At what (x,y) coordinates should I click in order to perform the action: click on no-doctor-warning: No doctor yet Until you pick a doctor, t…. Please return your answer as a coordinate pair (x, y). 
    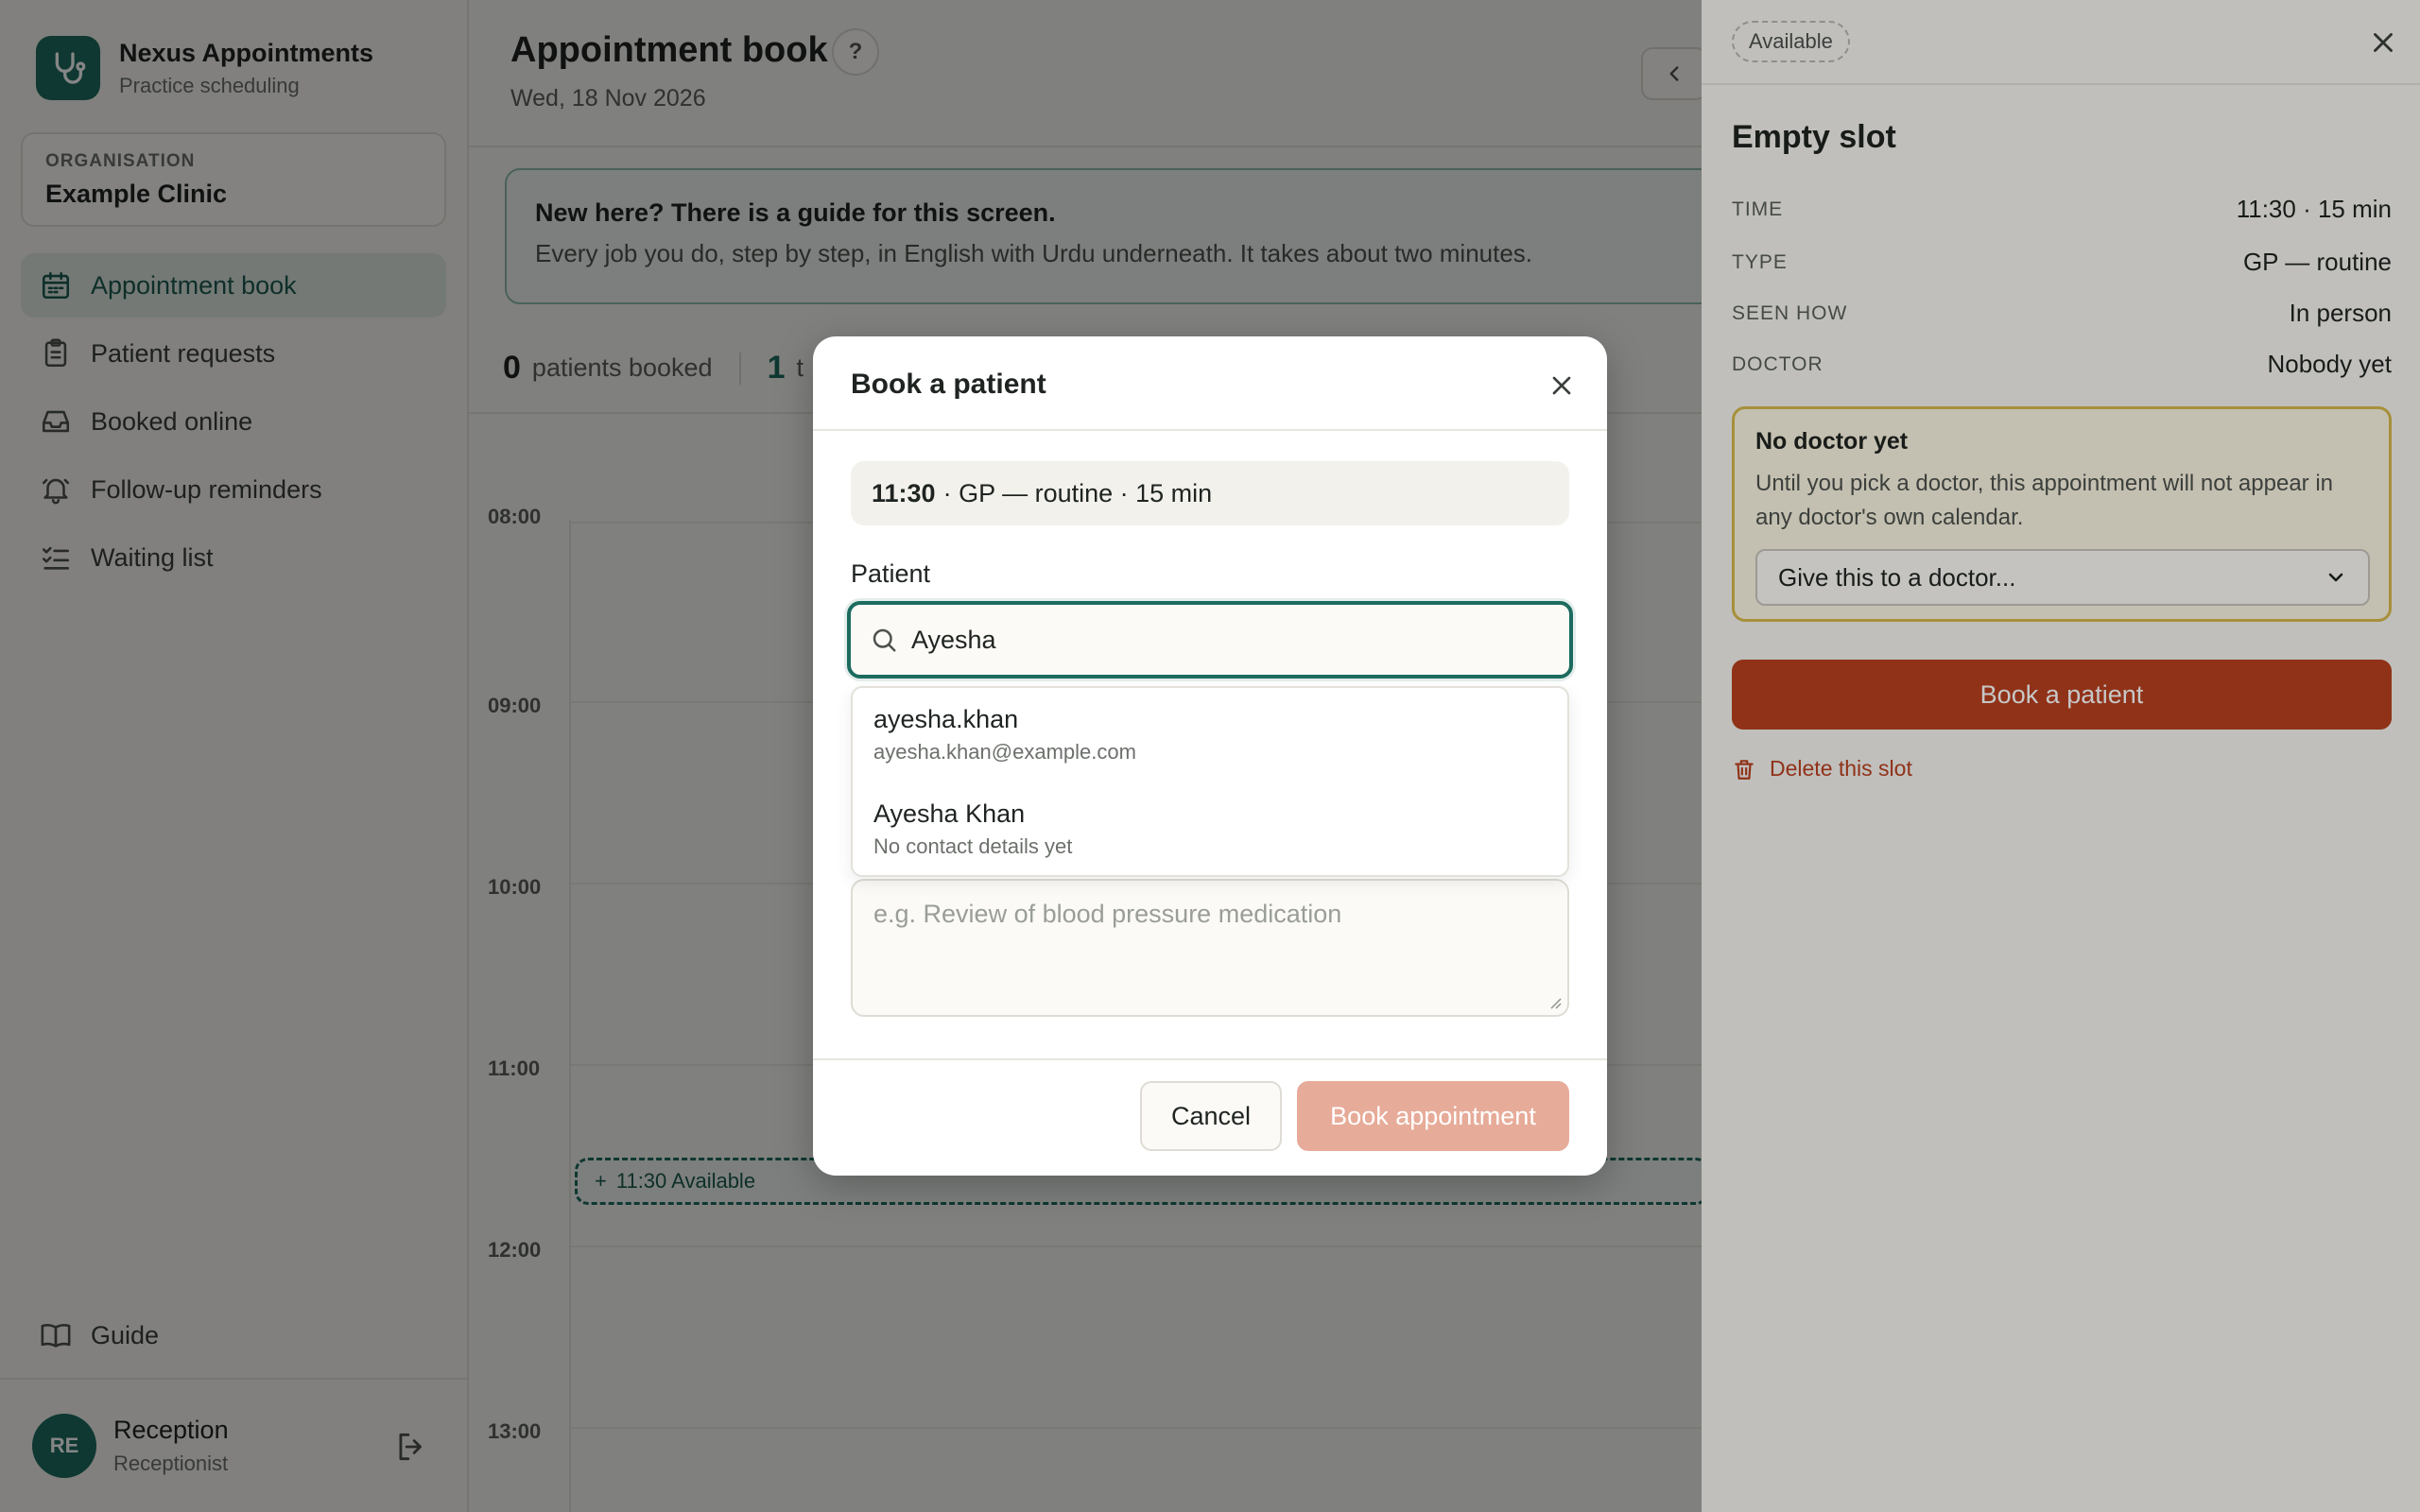
    Looking at the image, I should click on (2062, 514).